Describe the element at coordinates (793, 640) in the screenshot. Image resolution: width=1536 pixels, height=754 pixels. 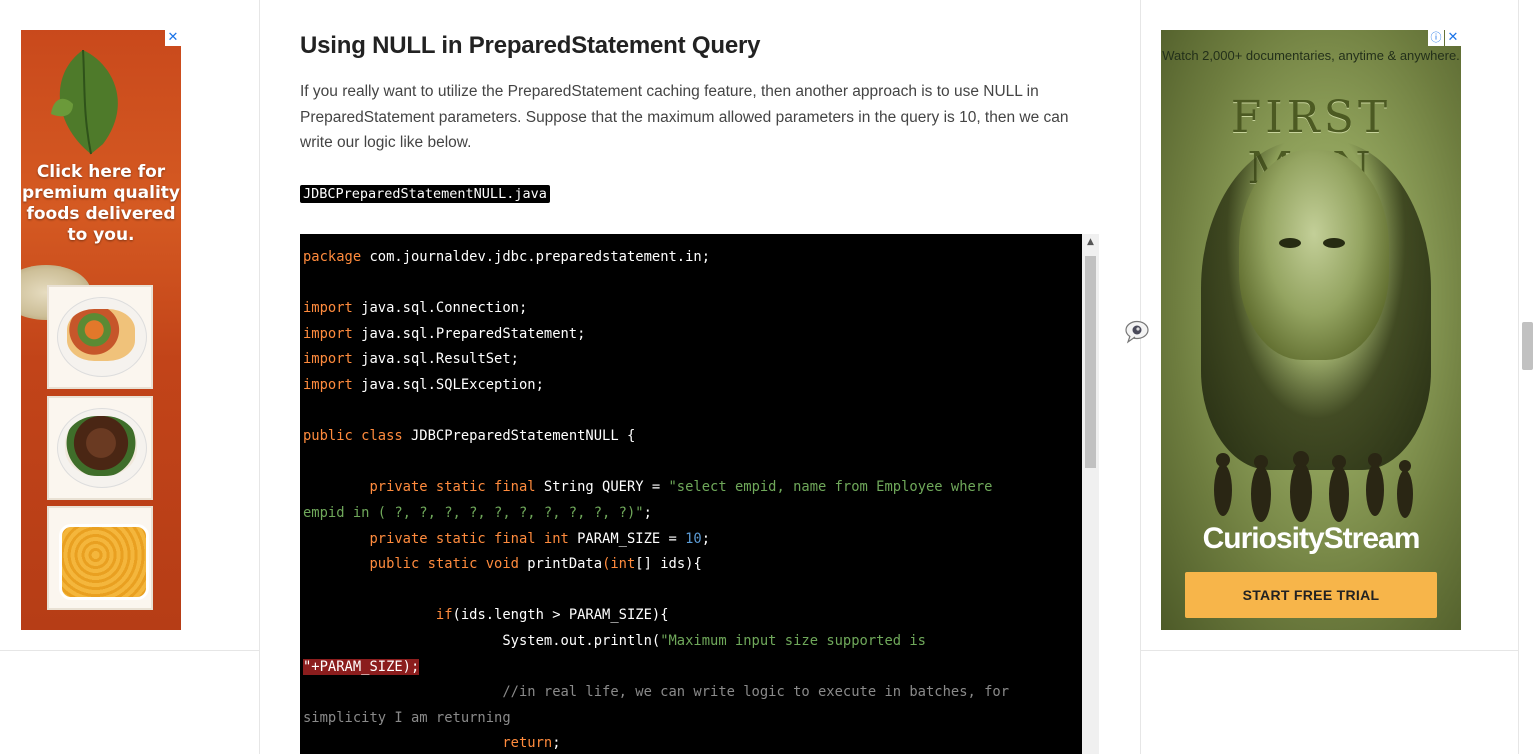
I see `code-token: "Maximum input size supported is` at that location.